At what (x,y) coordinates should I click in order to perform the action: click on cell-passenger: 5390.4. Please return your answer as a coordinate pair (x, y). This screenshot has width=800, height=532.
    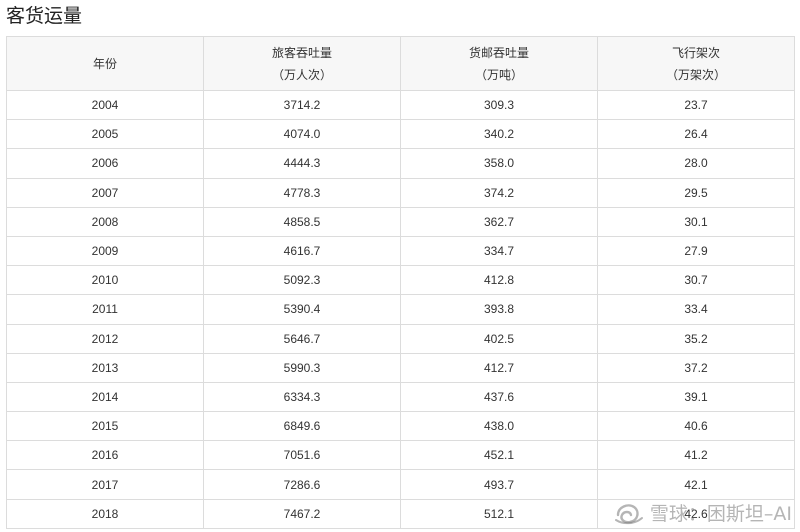
    Looking at the image, I should click on (302, 309).